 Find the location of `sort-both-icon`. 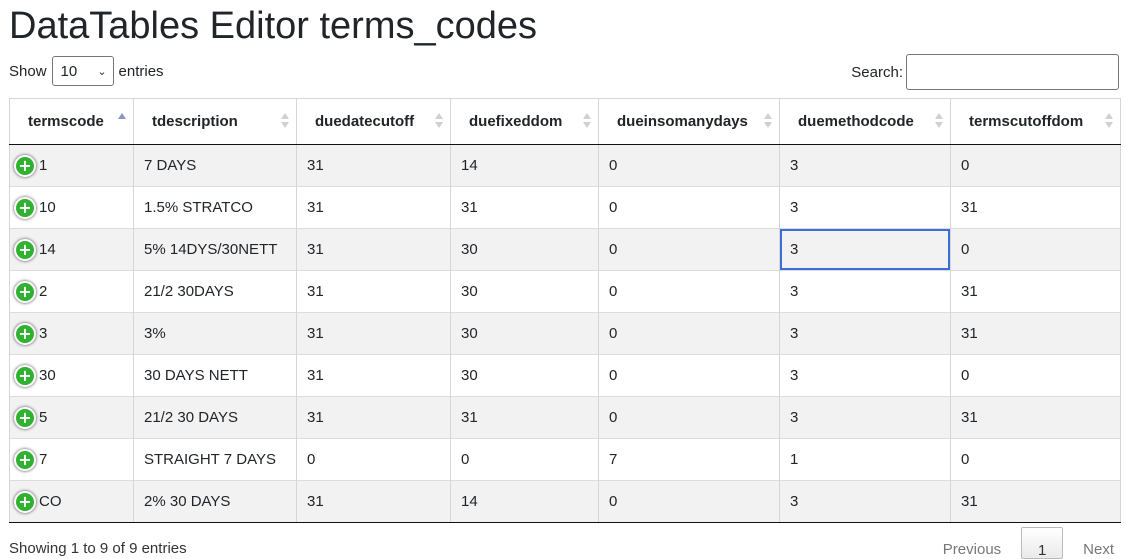

sort-both-icon is located at coordinates (939, 121).